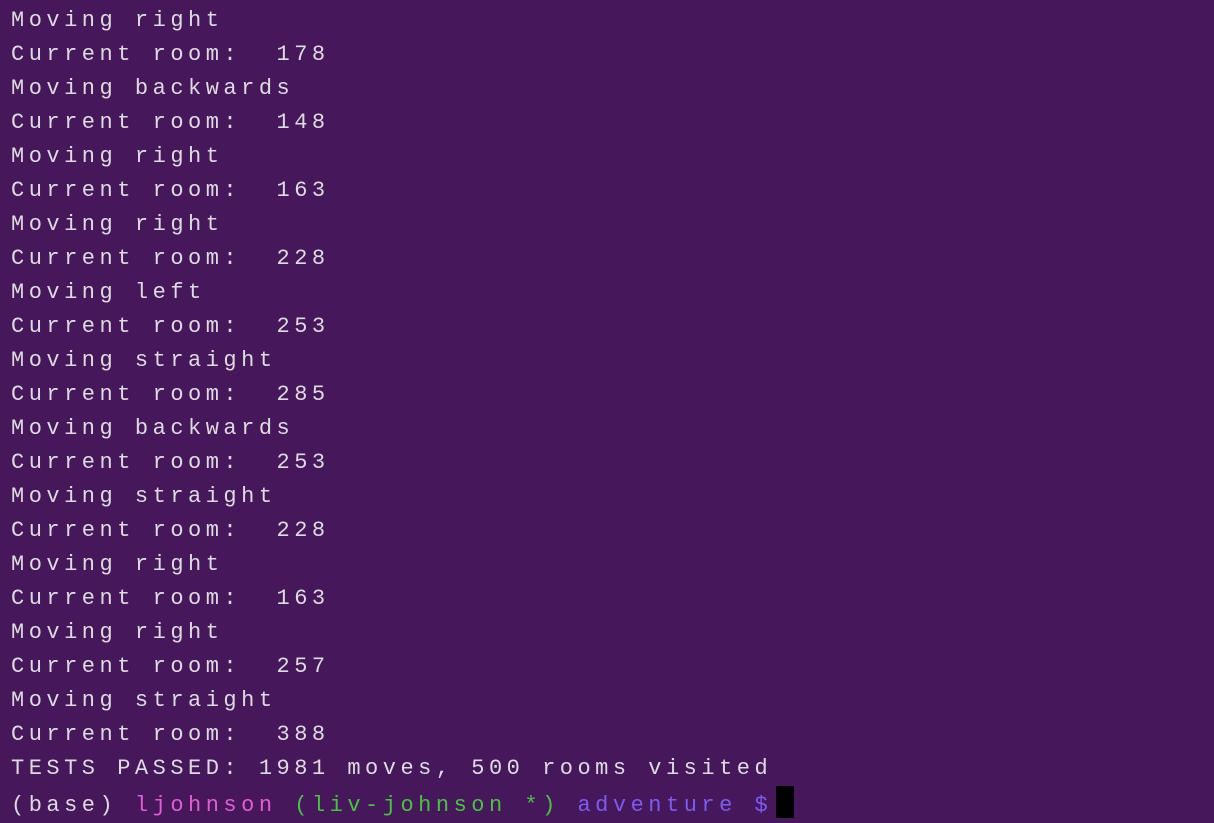 This screenshot has height=823, width=1214. What do you see at coordinates (170, 54) in the screenshot?
I see `terminal-line: Current room: 178` at bounding box center [170, 54].